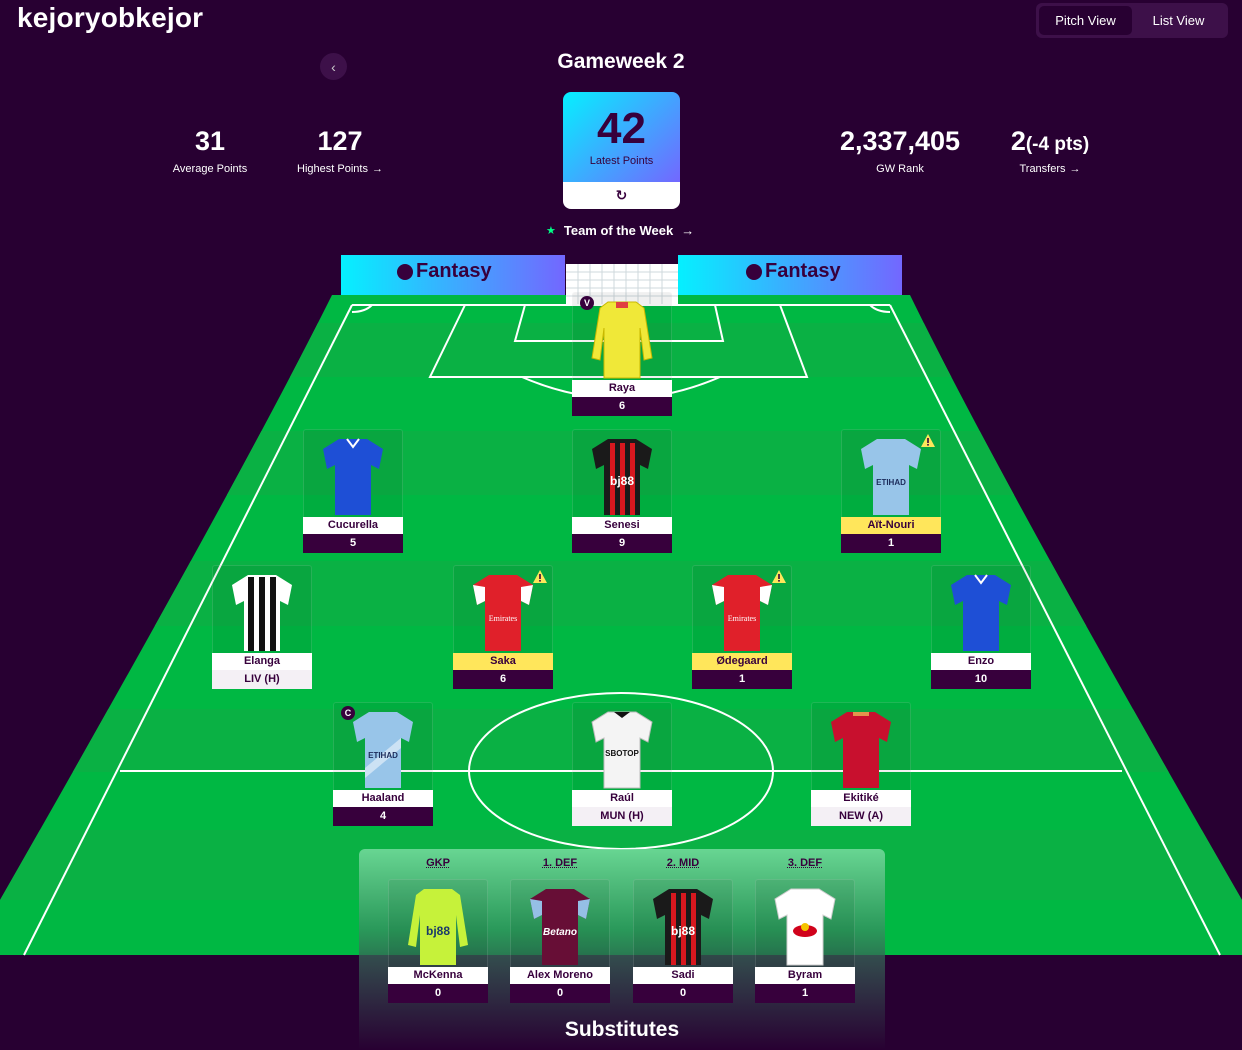 Image resolution: width=1242 pixels, height=1050 pixels. What do you see at coordinates (981, 679) in the screenshot?
I see `player-points: 10` at bounding box center [981, 679].